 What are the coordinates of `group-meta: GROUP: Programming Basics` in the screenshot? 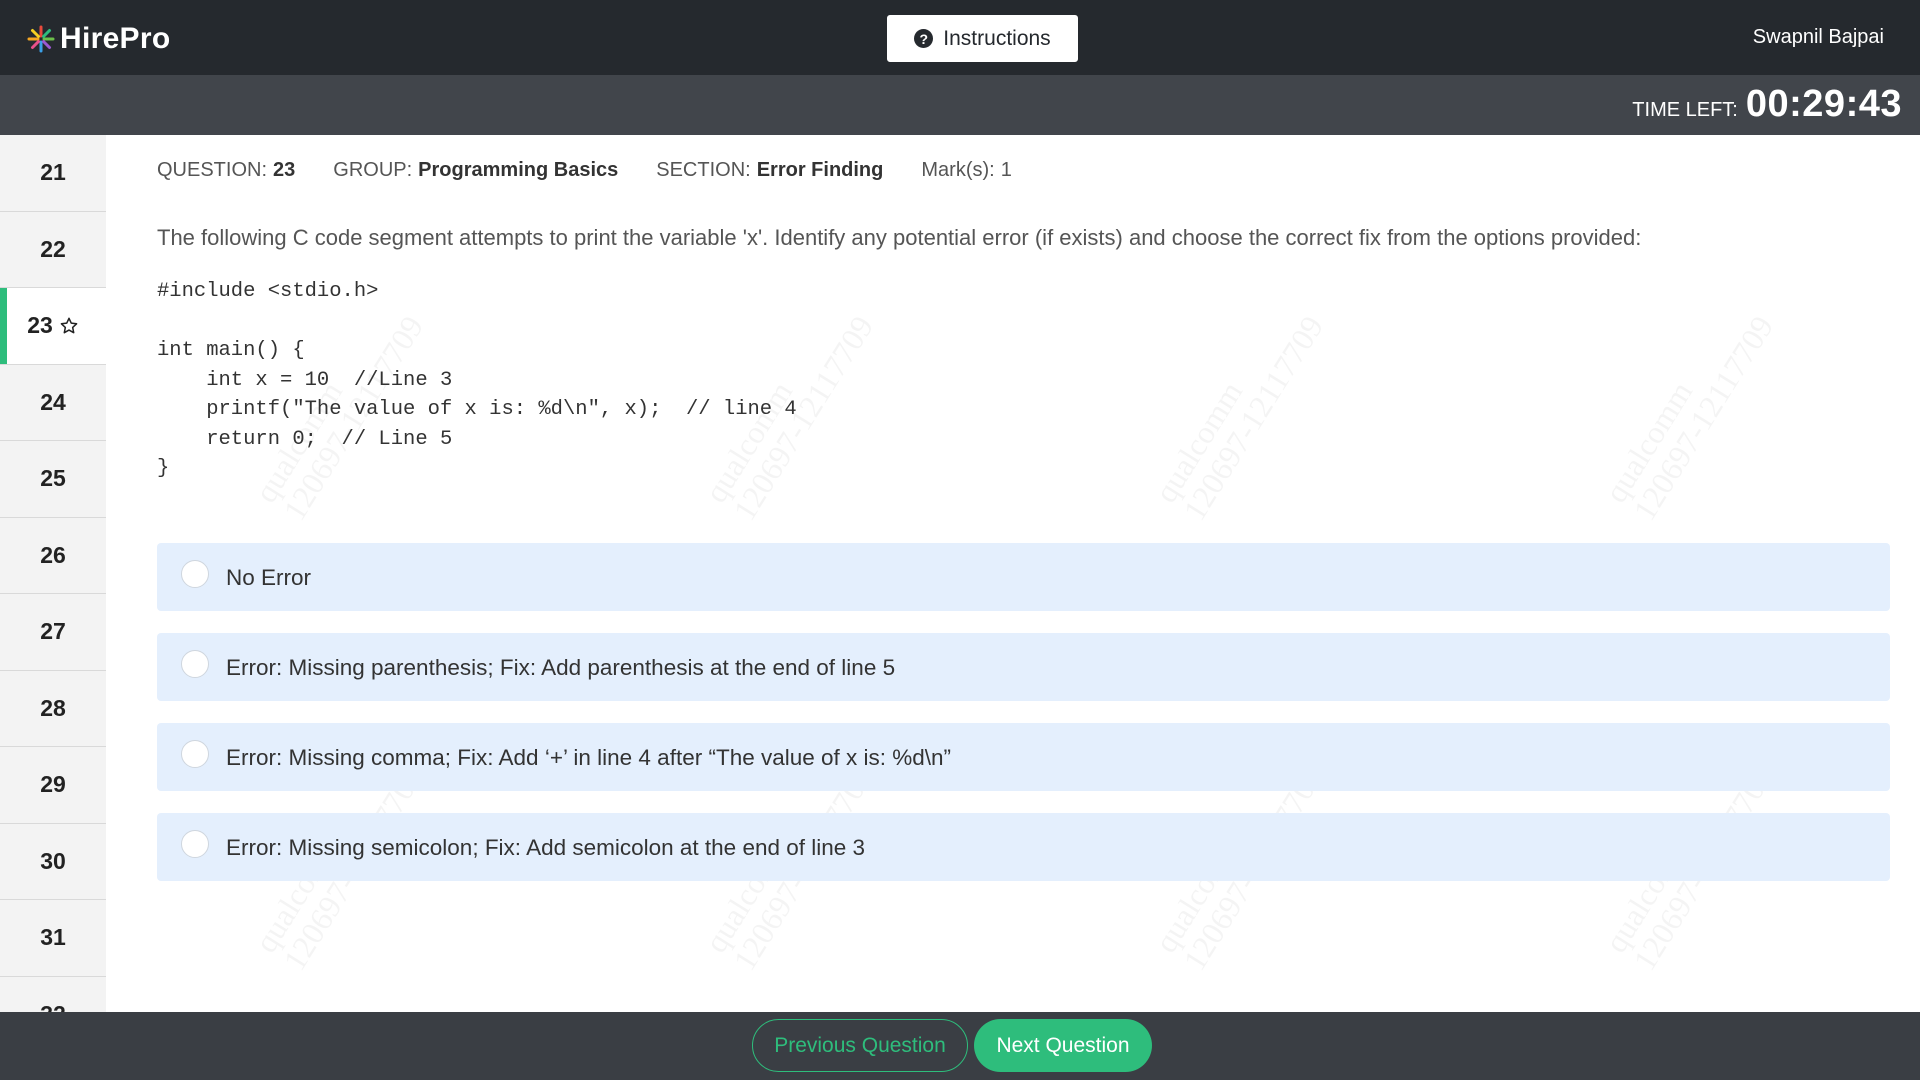 It's located at (476, 170).